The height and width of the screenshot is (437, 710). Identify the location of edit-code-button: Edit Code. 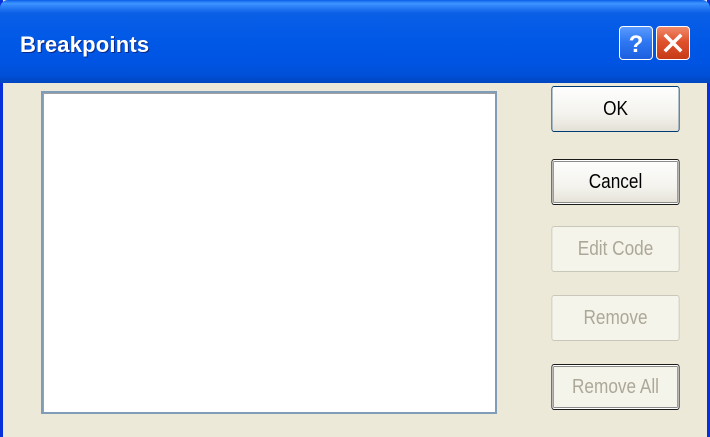
(615, 249).